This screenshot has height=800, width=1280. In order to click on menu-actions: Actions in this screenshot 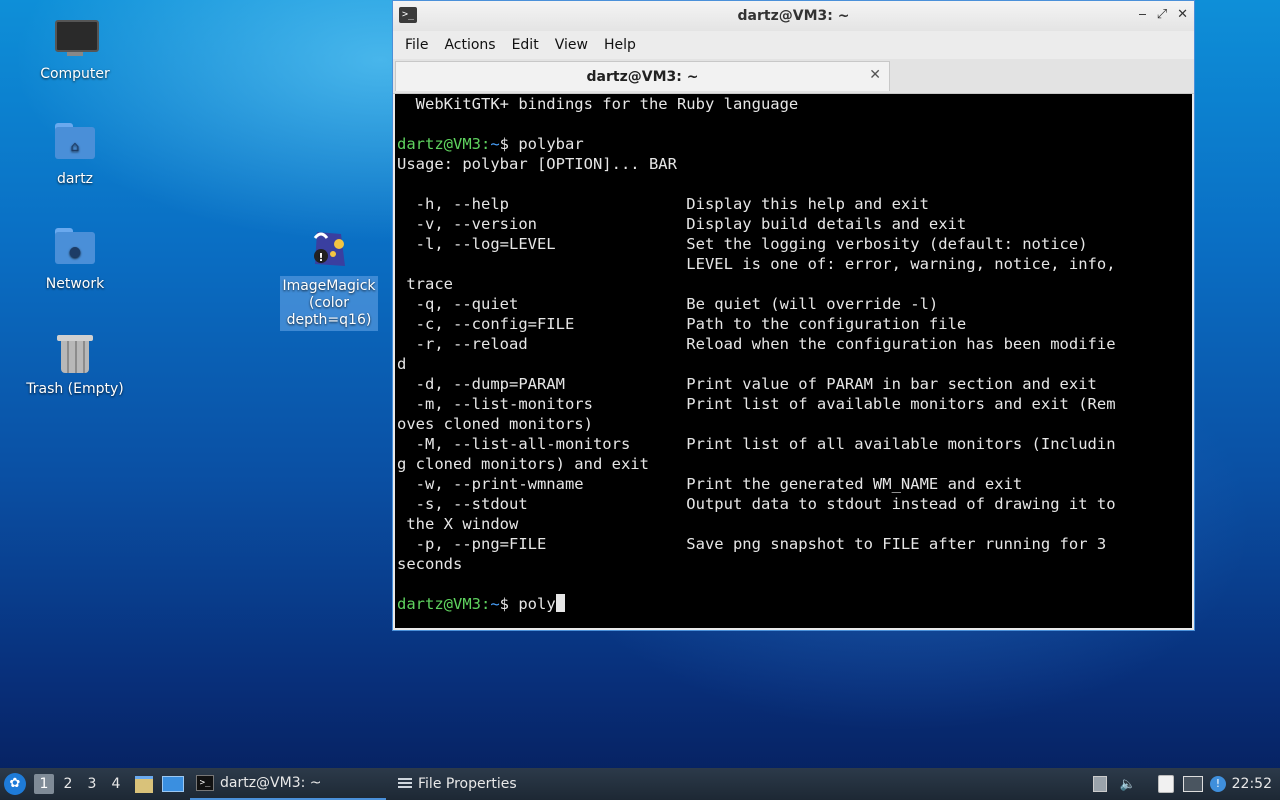, I will do `click(469, 45)`.